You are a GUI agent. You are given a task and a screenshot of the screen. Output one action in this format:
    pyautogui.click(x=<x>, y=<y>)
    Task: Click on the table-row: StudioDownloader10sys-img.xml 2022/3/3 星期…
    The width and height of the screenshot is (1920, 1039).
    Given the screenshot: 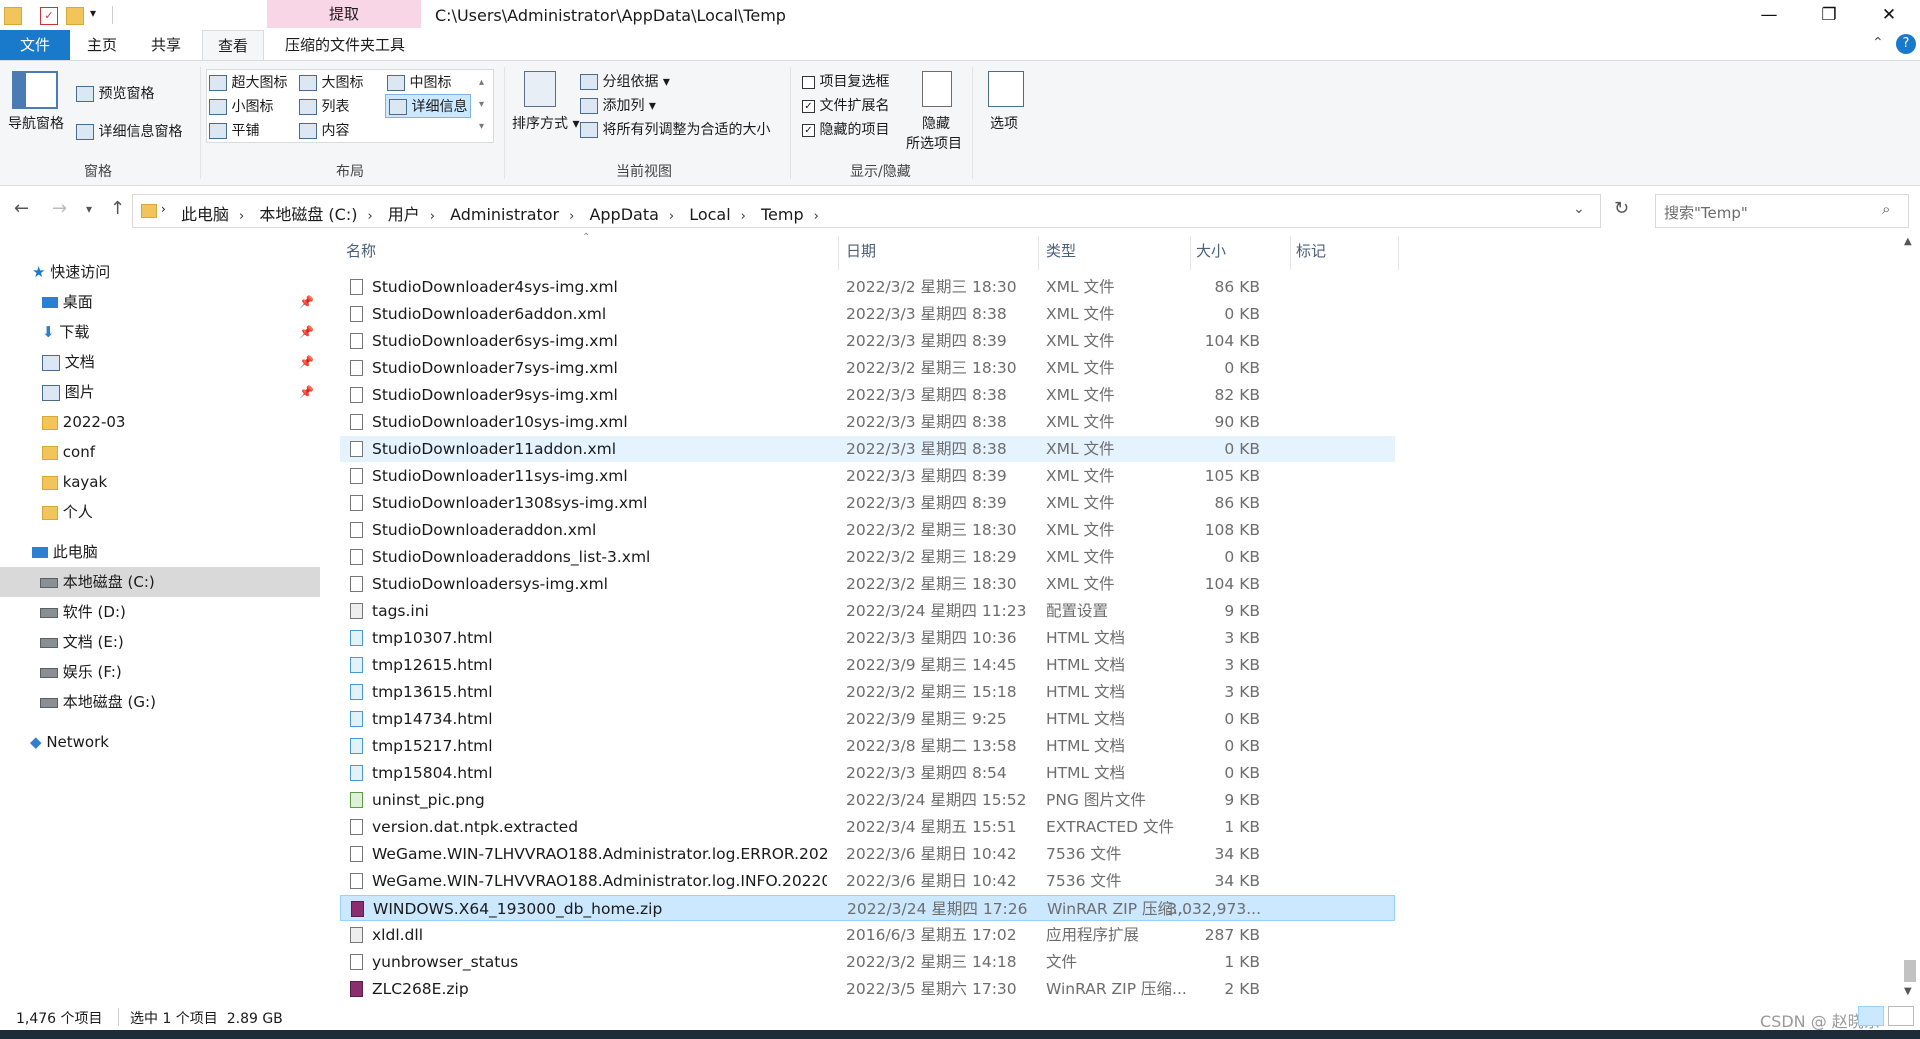 What is the action you would take?
    pyautogui.click(x=867, y=422)
    